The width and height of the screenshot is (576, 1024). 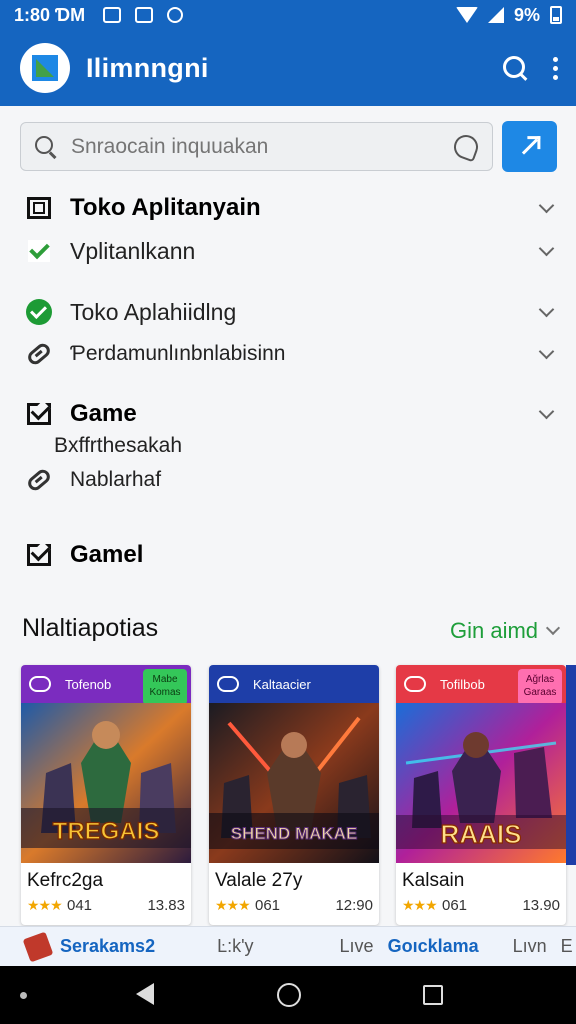 I want to click on arrow-up-right-icon, so click(x=529, y=146).